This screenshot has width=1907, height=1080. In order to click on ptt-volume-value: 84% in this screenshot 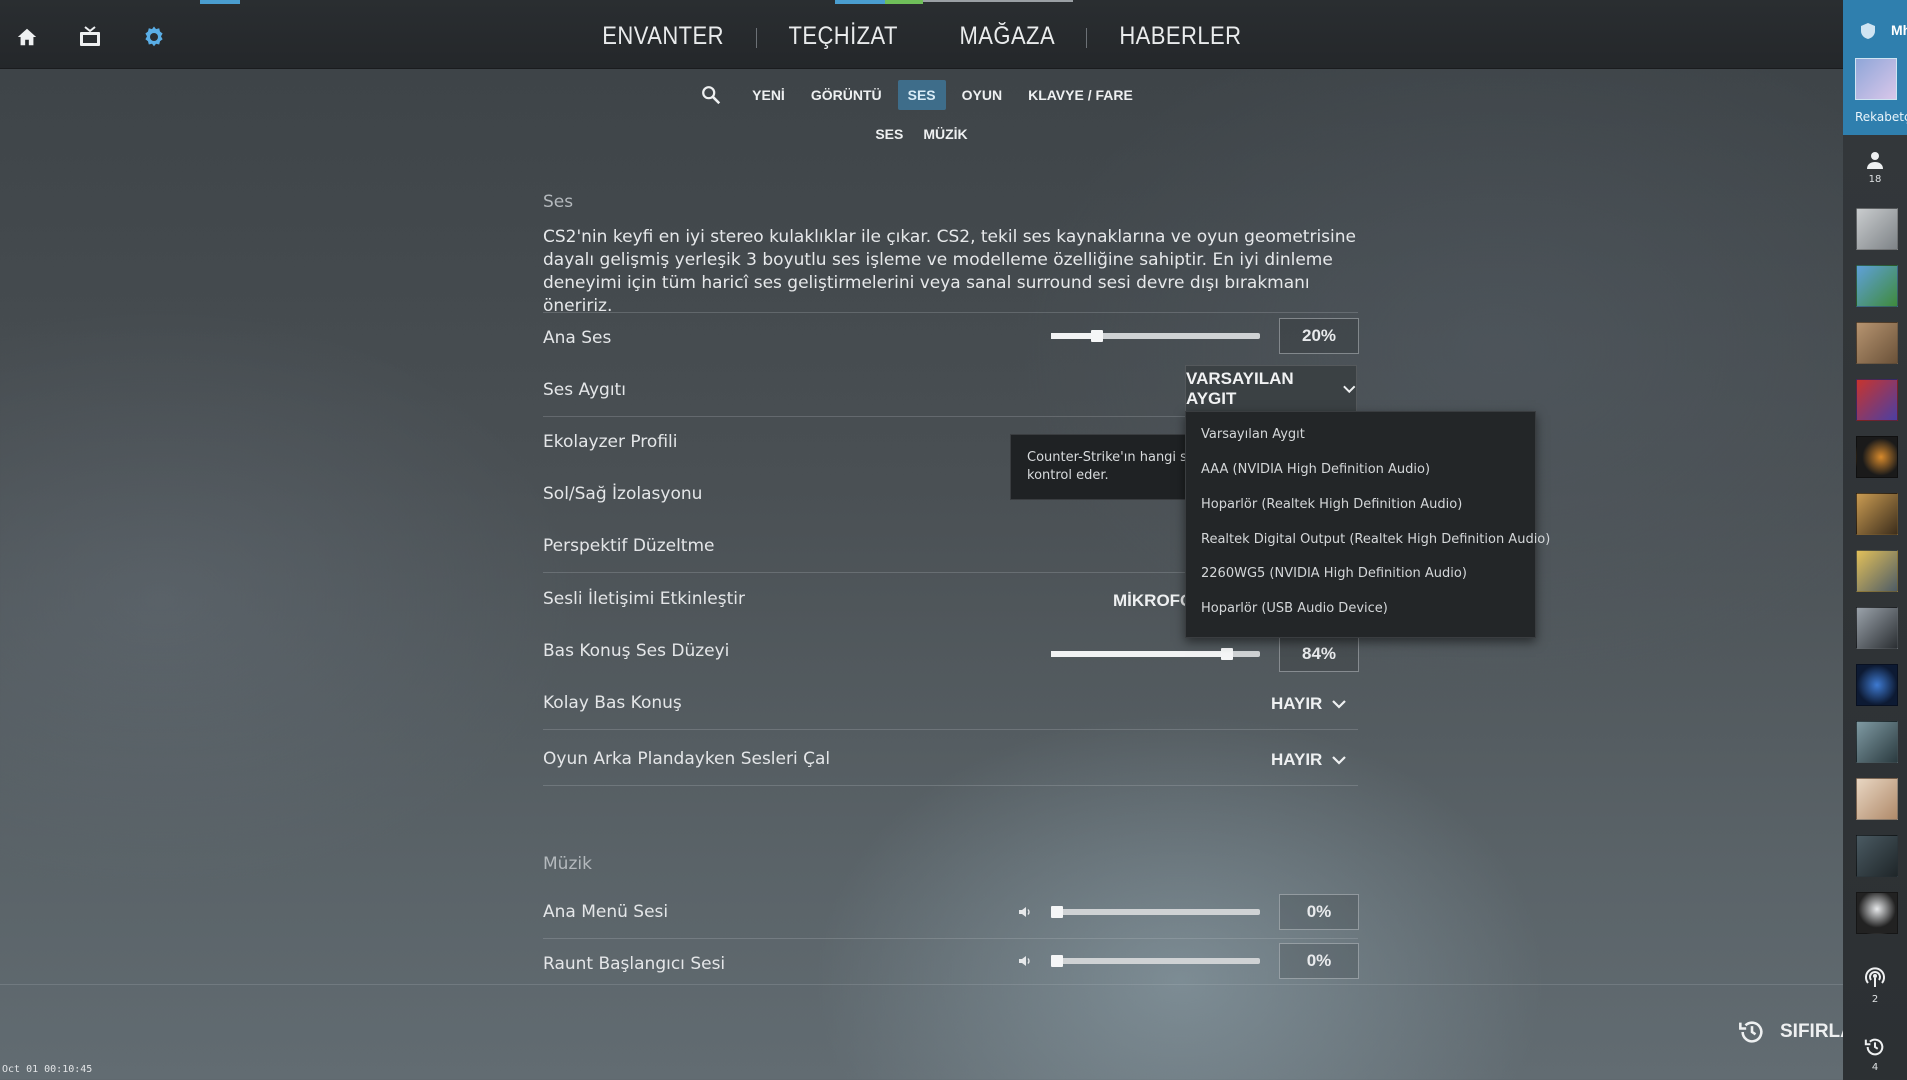, I will do `click(1319, 654)`.